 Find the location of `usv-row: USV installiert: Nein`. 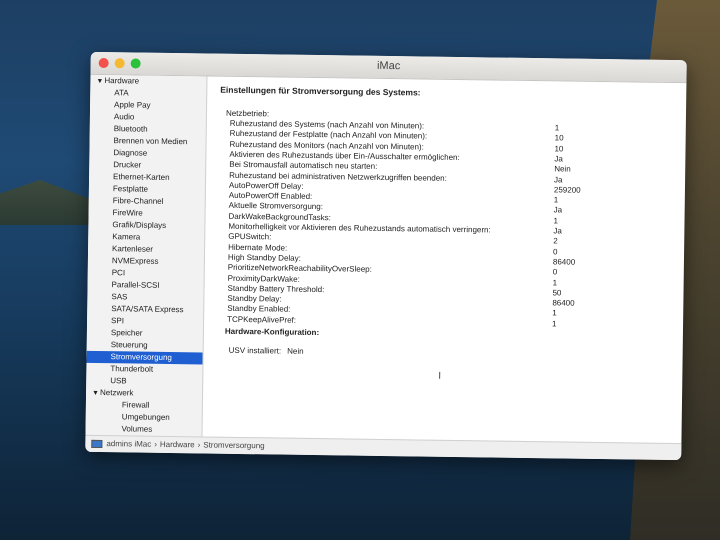

usv-row: USV installiert: Nein is located at coordinates (266, 351).